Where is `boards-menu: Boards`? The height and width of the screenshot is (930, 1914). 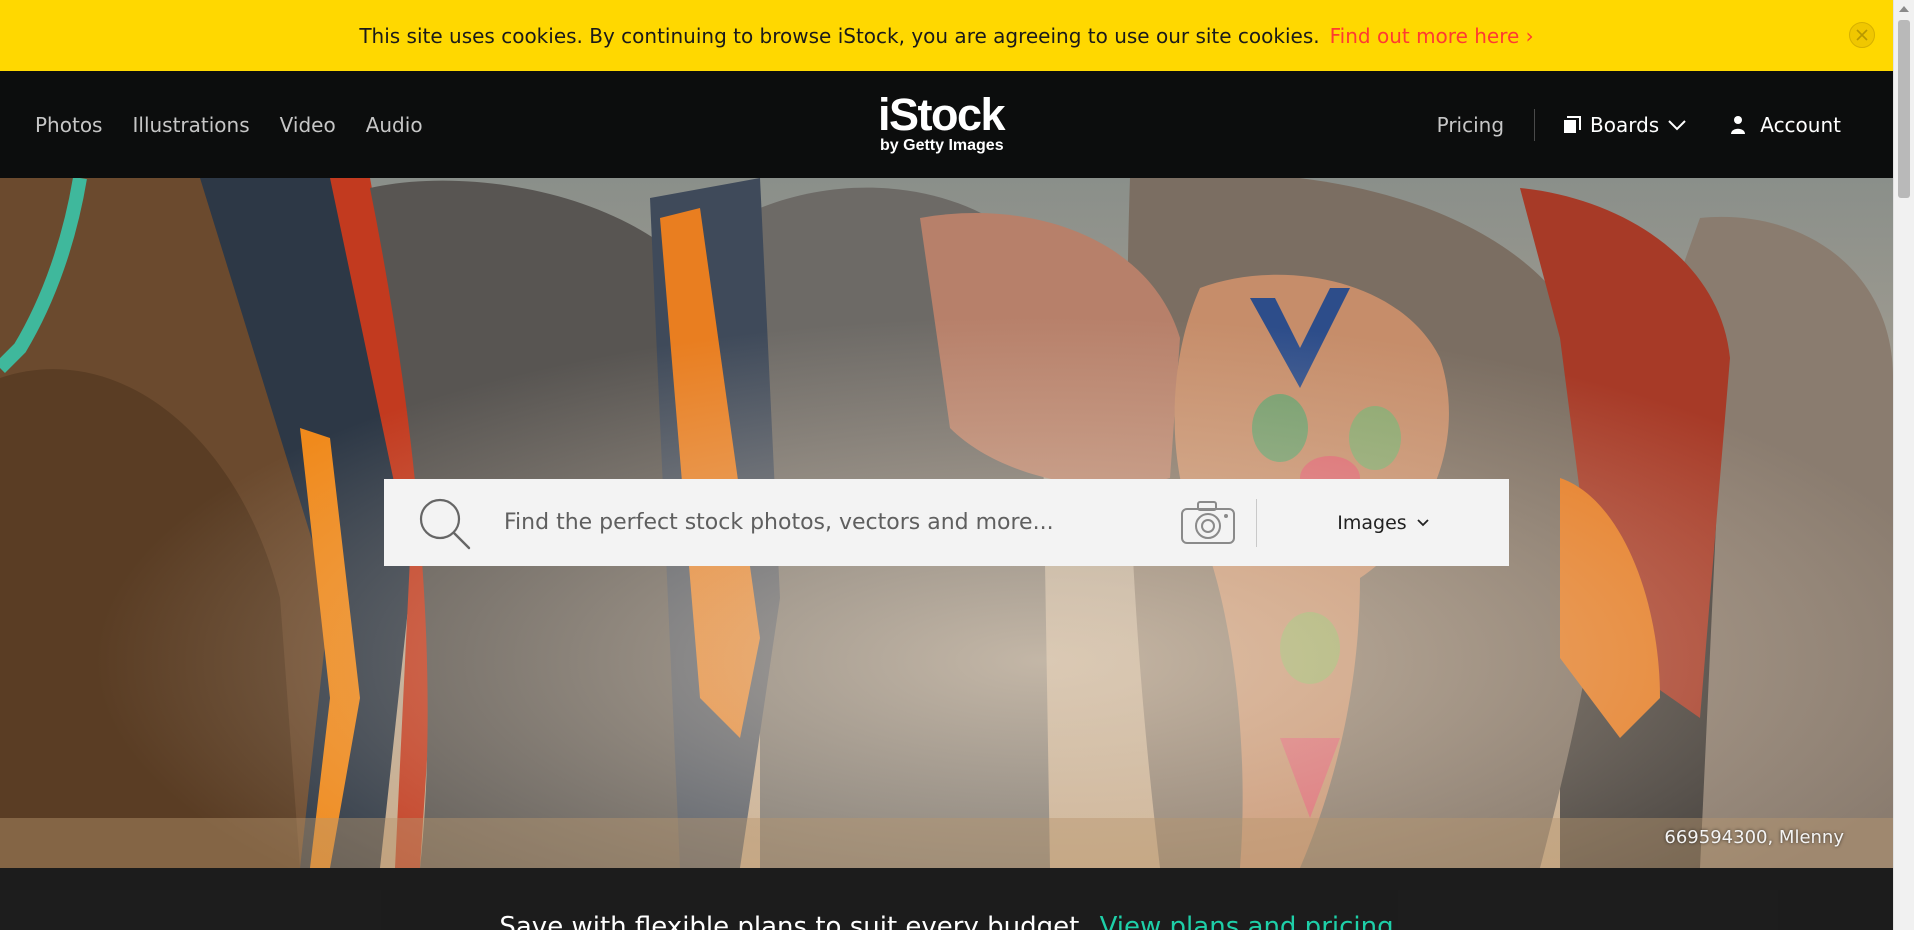
boards-menu: Boards is located at coordinates (1624, 125).